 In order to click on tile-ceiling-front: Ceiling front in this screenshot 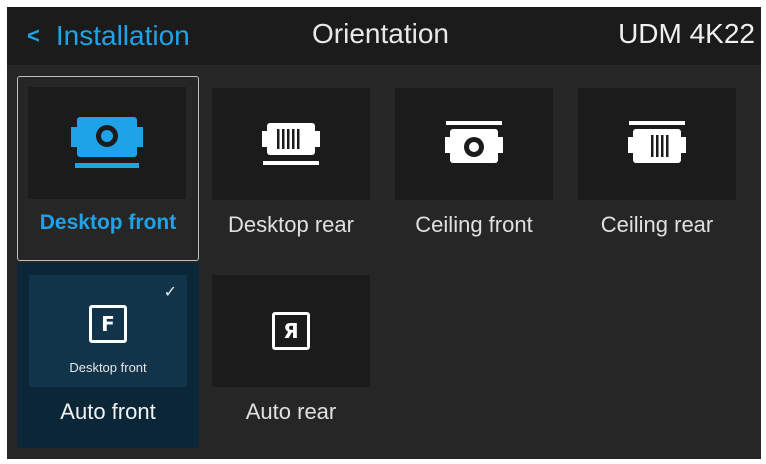, I will do `click(474, 168)`.